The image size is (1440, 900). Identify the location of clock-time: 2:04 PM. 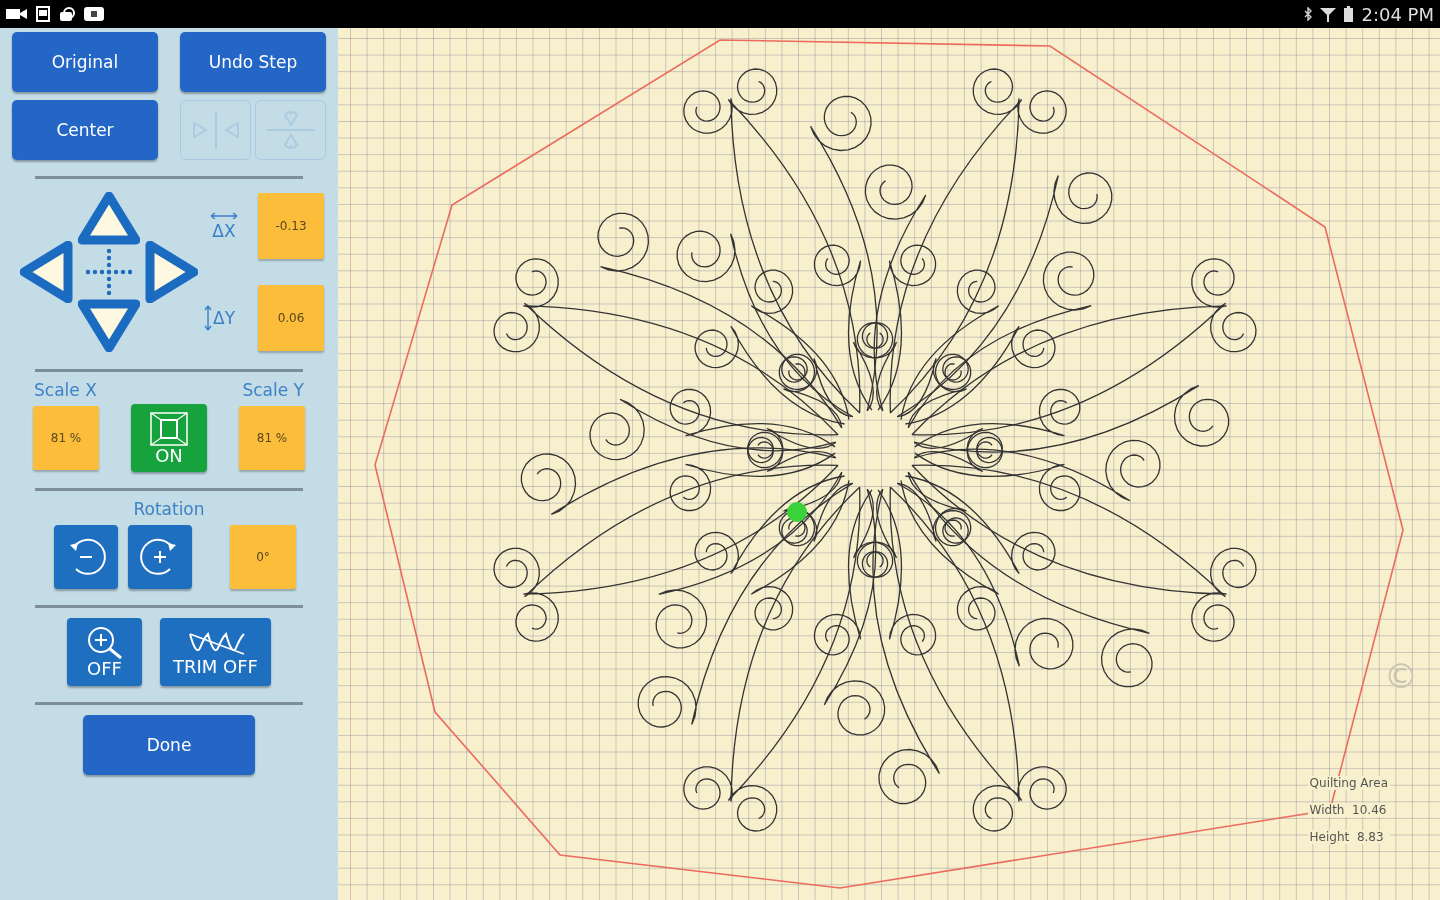
(1397, 14).